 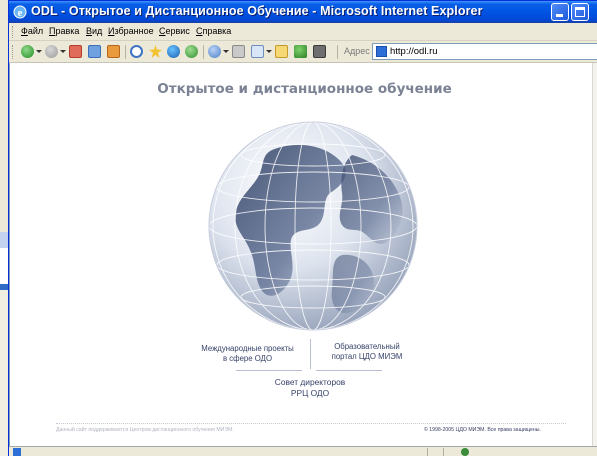 What do you see at coordinates (414, 51) in the screenshot?
I see `address-url: http://odl.ru` at bounding box center [414, 51].